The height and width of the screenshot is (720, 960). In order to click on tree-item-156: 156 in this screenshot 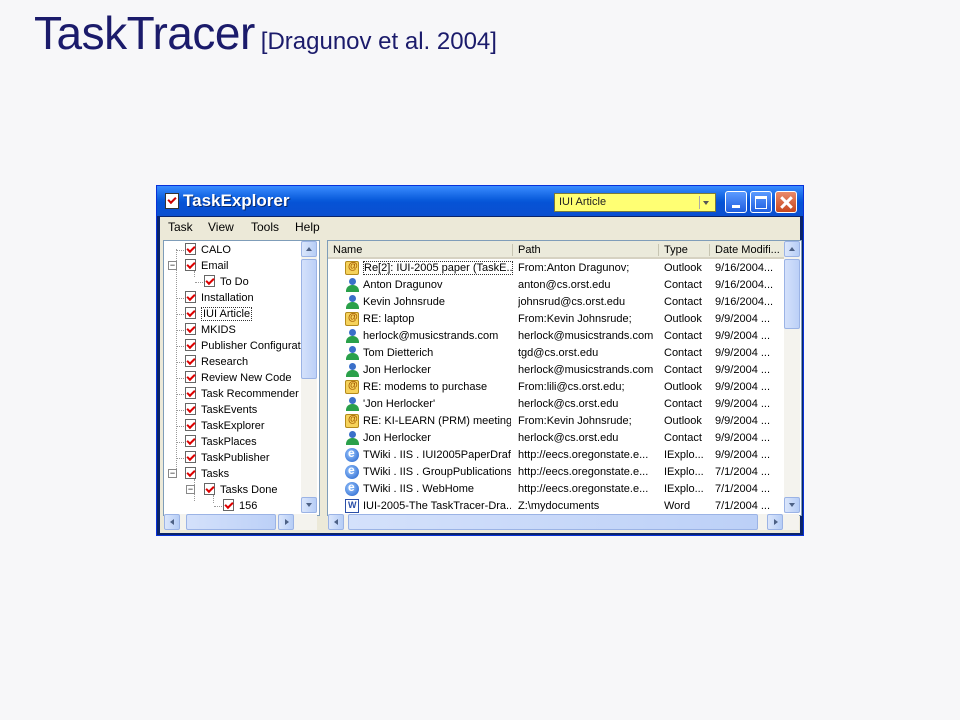, I will do `click(239, 506)`.